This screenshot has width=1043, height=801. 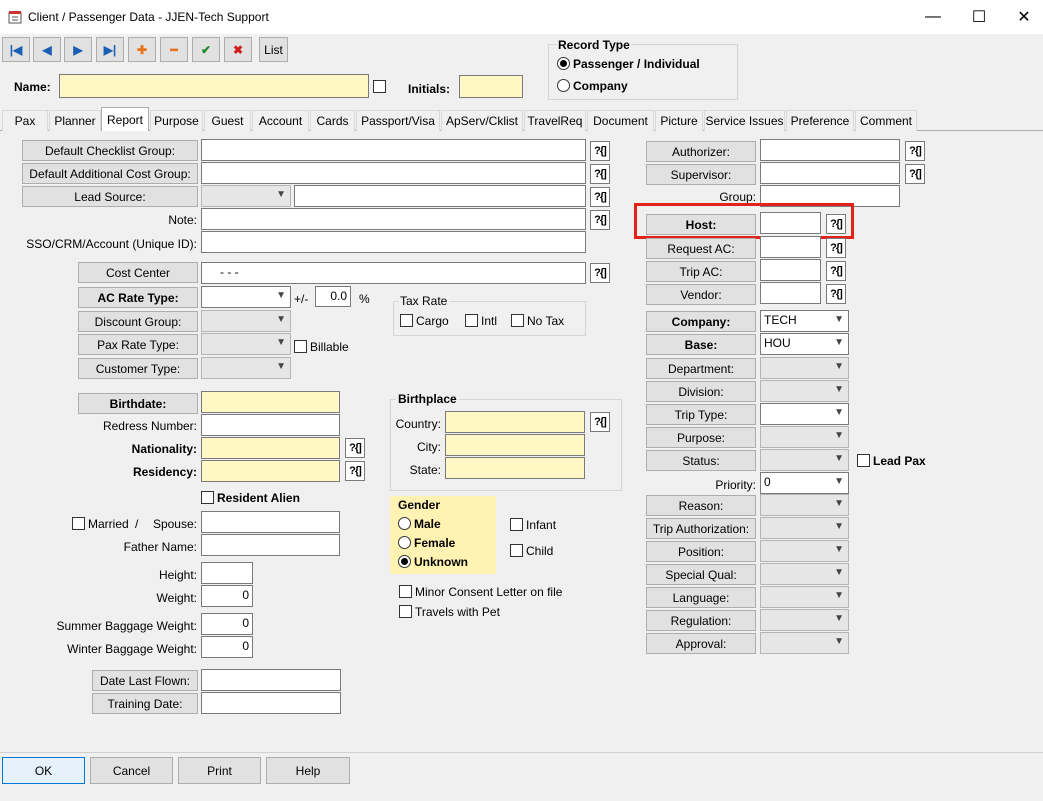 What do you see at coordinates (804, 321) in the screenshot?
I see `company-select: TECH ▼` at bounding box center [804, 321].